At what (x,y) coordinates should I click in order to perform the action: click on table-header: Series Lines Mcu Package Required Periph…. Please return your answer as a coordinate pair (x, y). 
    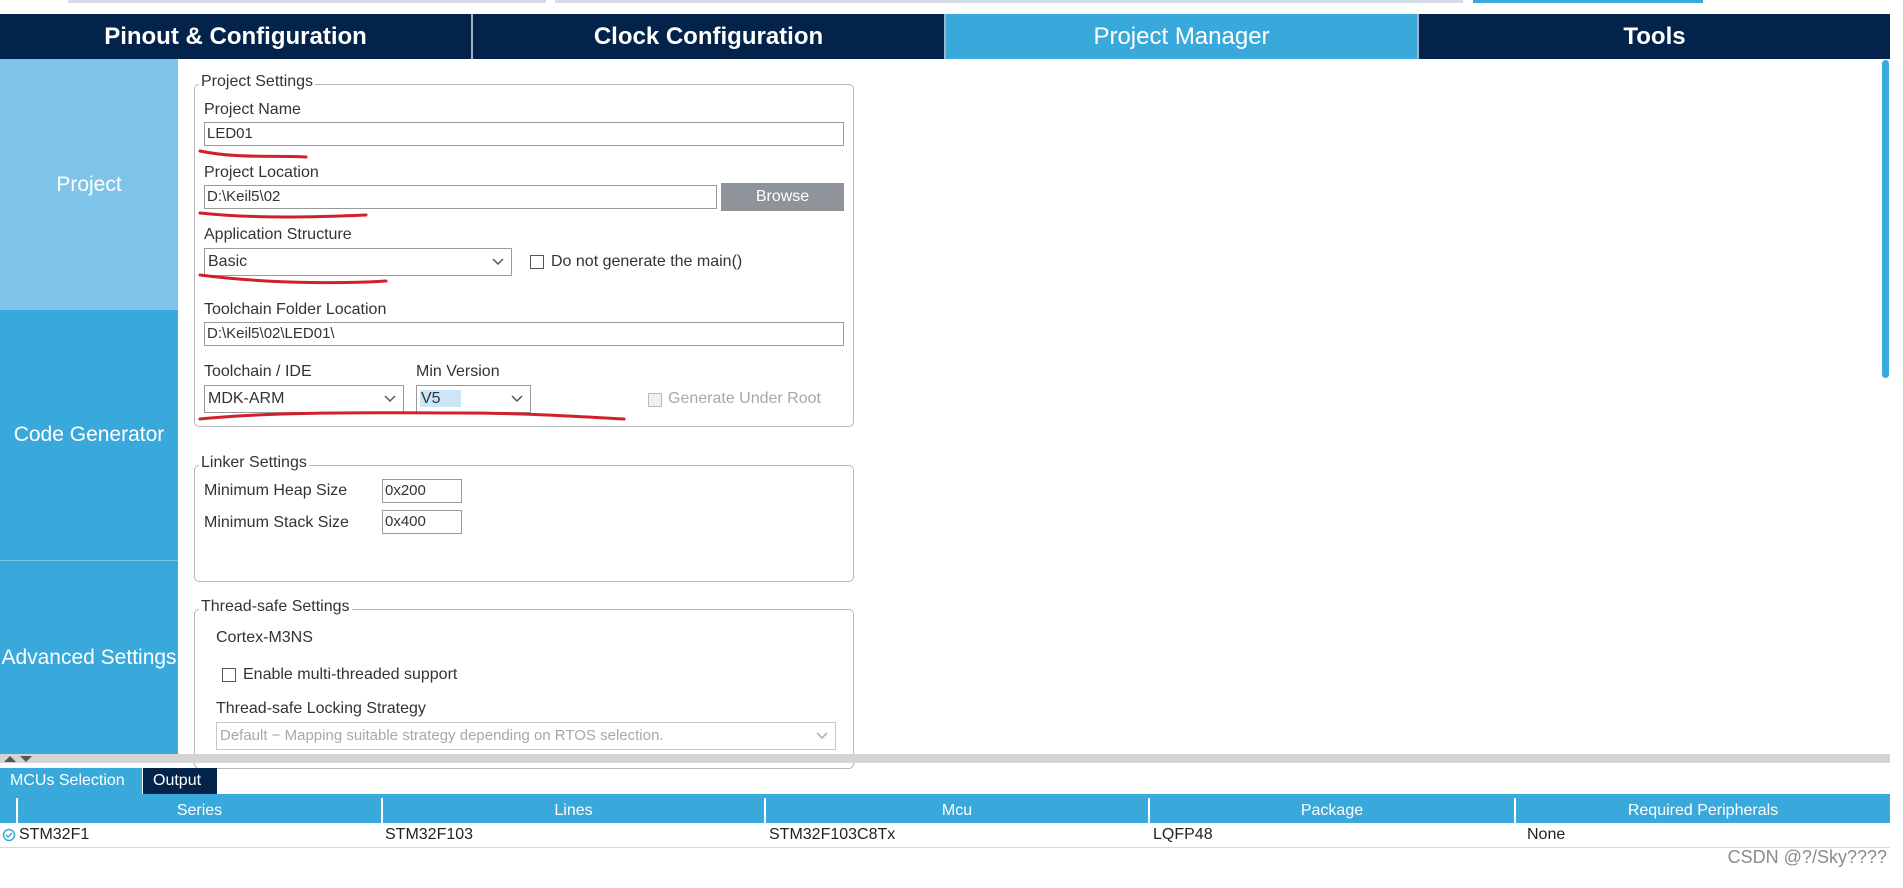
    Looking at the image, I should click on (945, 810).